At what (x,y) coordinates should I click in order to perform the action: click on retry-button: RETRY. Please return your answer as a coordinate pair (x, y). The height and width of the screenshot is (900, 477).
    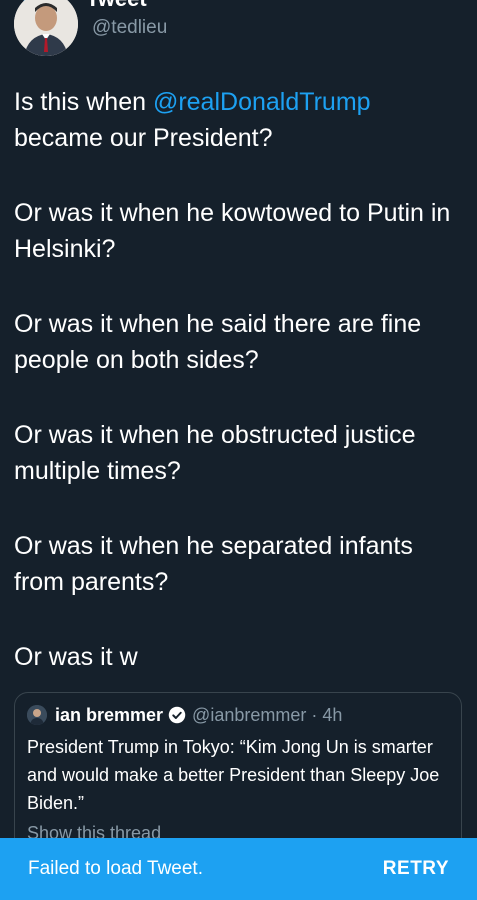
    Looking at the image, I should click on (416, 869).